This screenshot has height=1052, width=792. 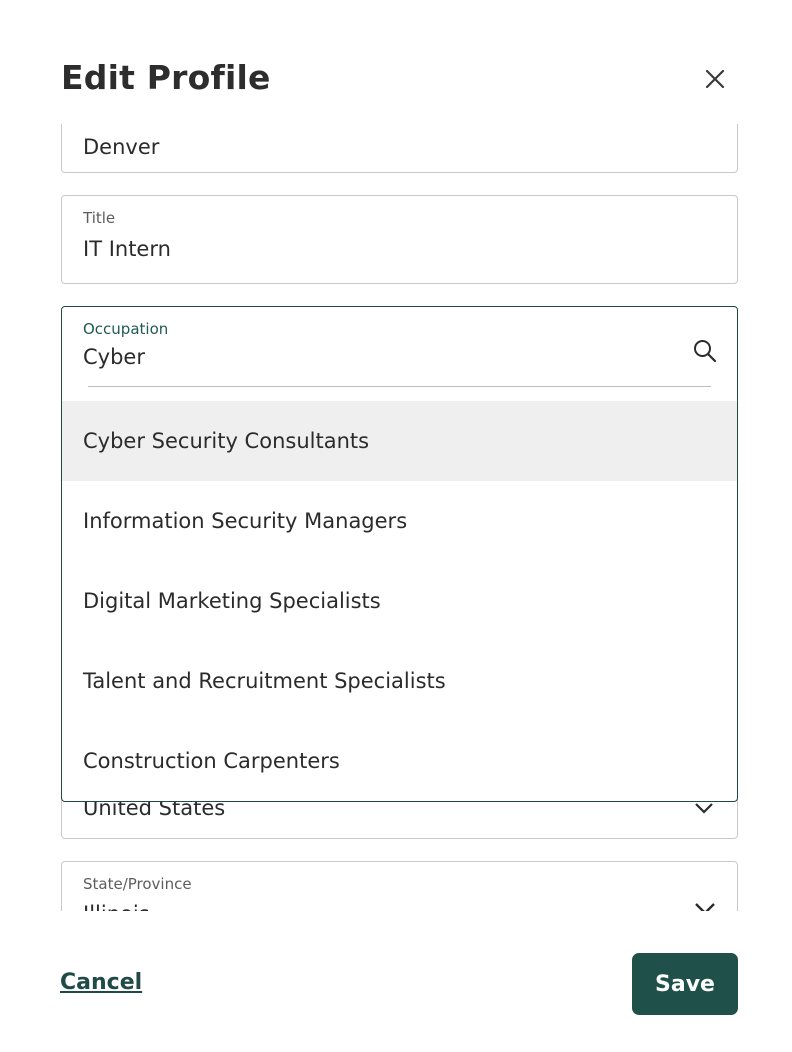 I want to click on cancel-button: Cancel, so click(x=101, y=982).